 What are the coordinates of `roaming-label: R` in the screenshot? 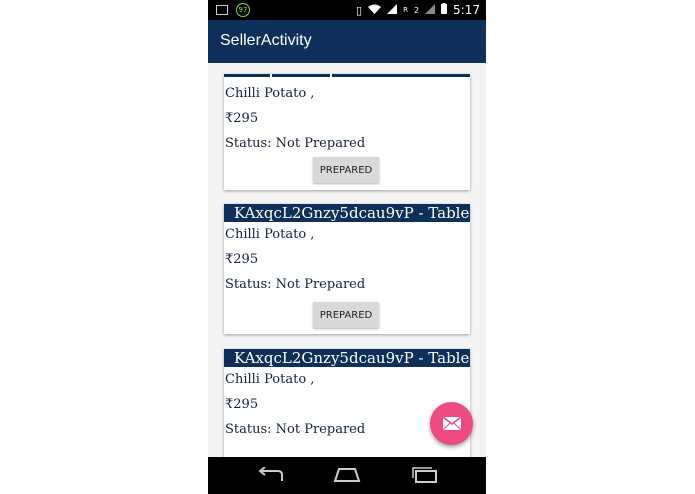 It's located at (405, 10).